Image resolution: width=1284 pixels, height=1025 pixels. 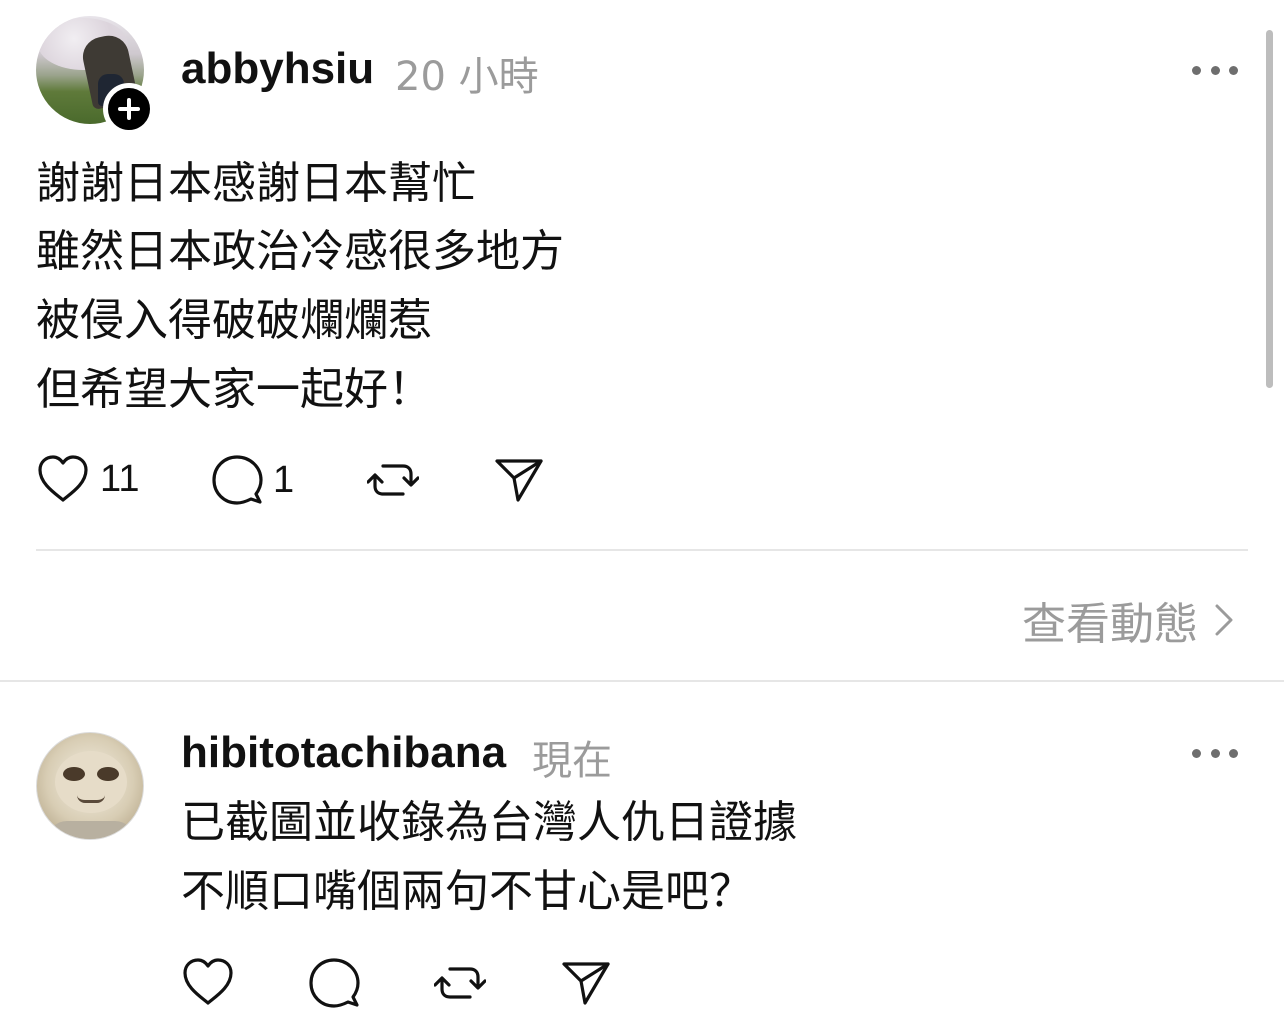 I want to click on plus-icon, so click(x=129, y=109).